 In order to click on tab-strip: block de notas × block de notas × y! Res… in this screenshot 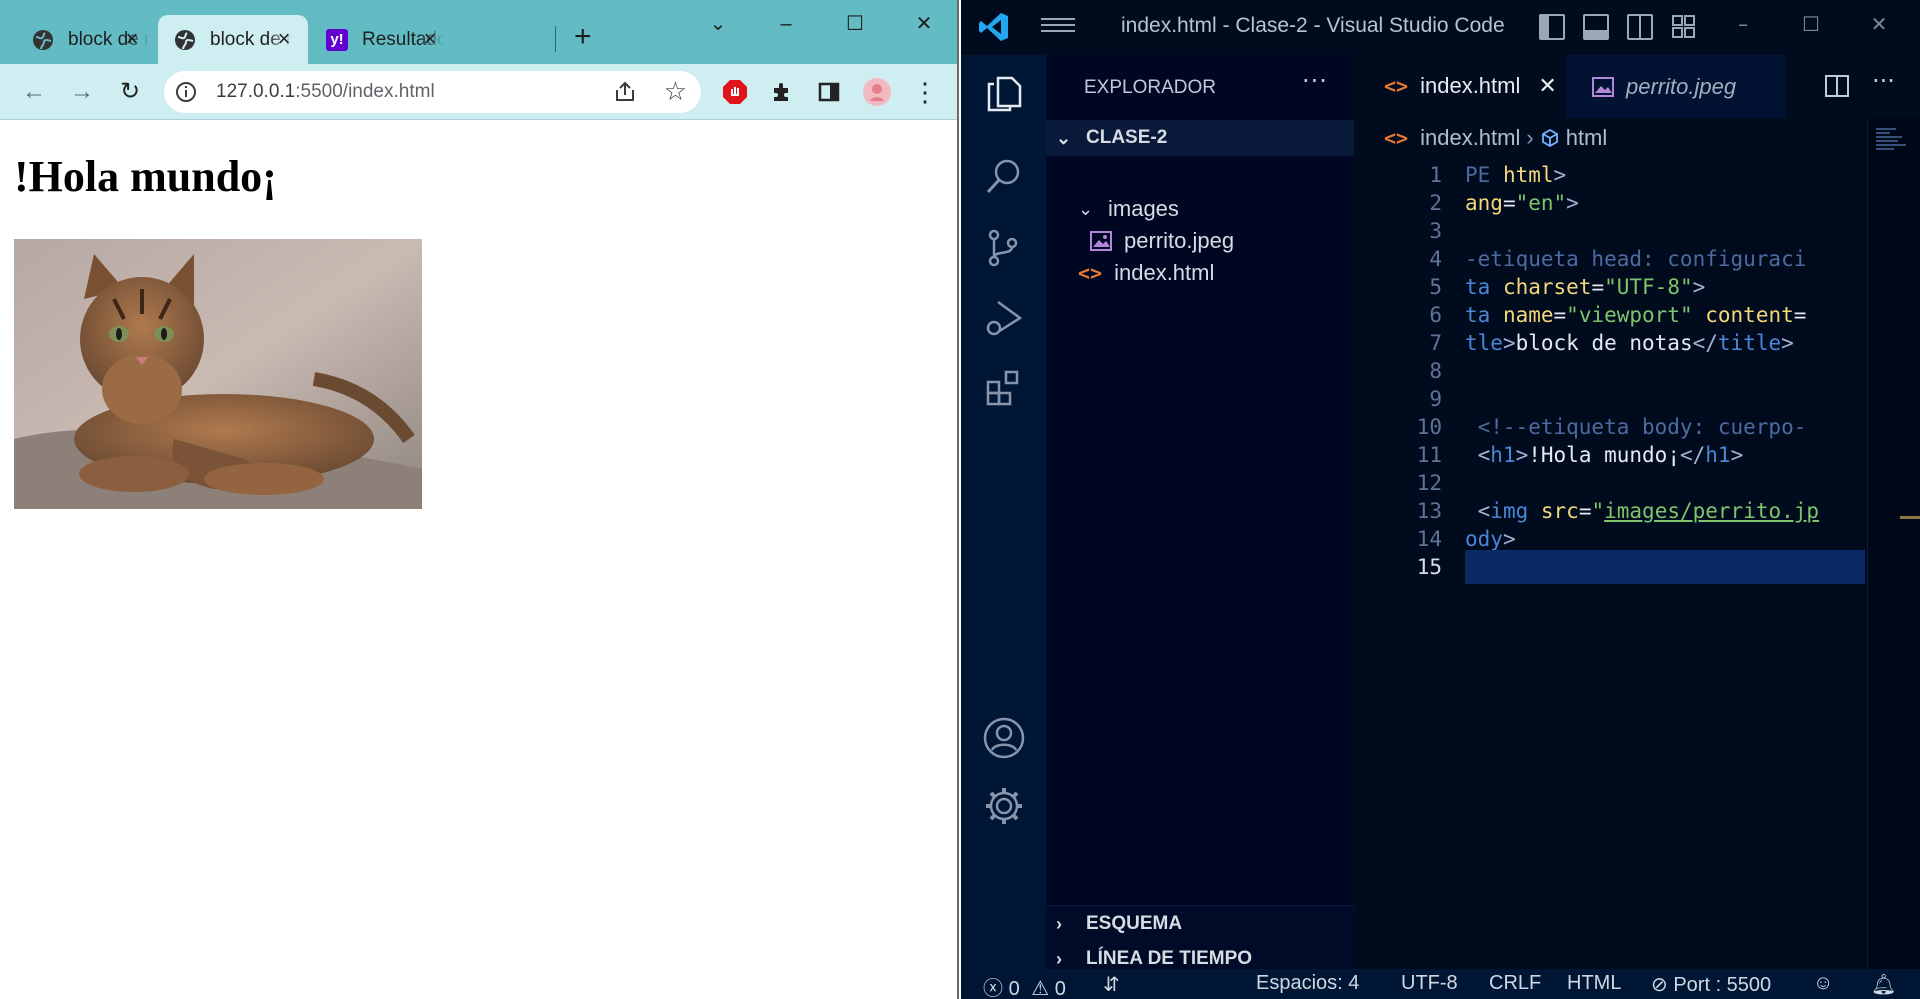, I will do `click(478, 32)`.